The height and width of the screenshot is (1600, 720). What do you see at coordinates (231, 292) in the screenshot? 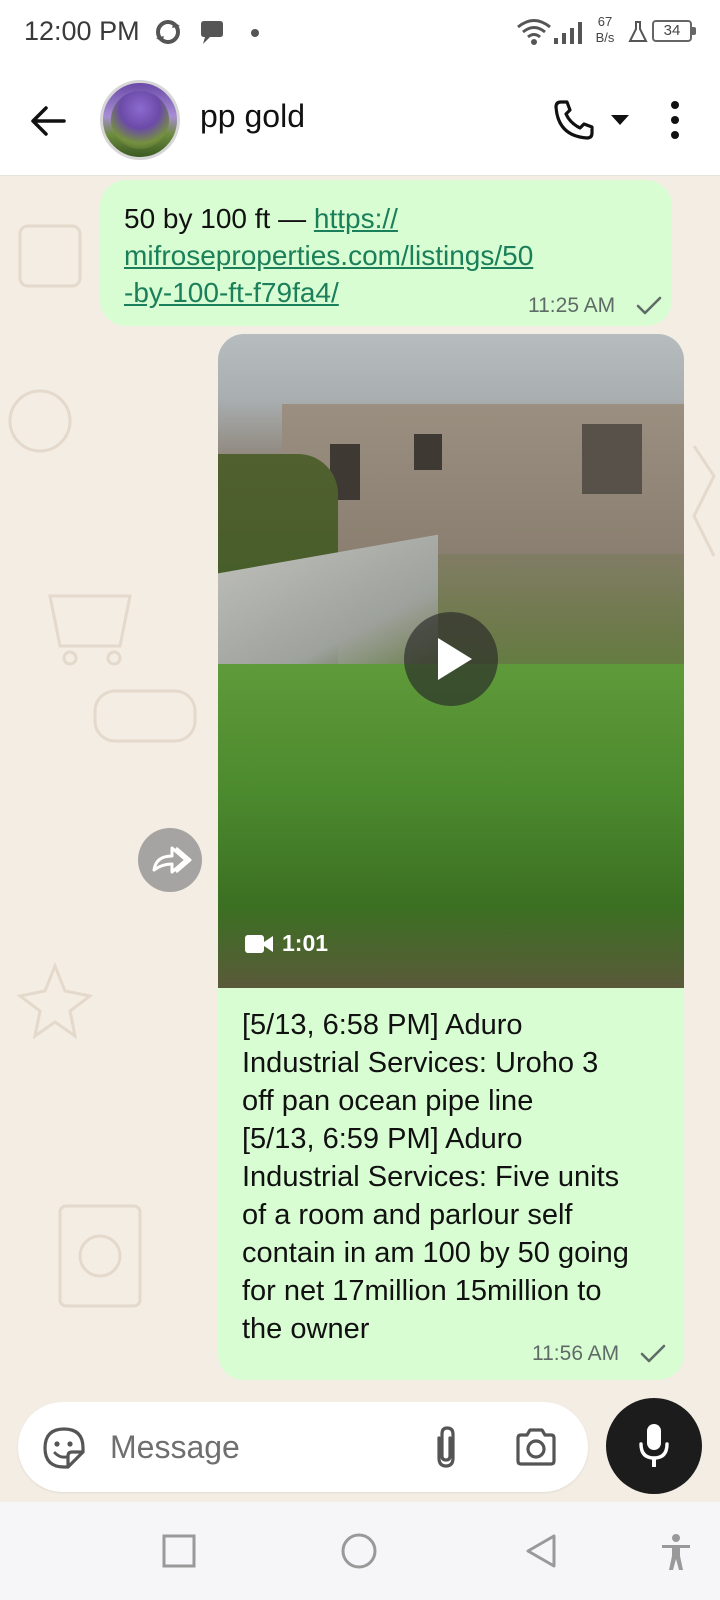
I see `message-link-line: -by-100-ft-f79fa4/` at bounding box center [231, 292].